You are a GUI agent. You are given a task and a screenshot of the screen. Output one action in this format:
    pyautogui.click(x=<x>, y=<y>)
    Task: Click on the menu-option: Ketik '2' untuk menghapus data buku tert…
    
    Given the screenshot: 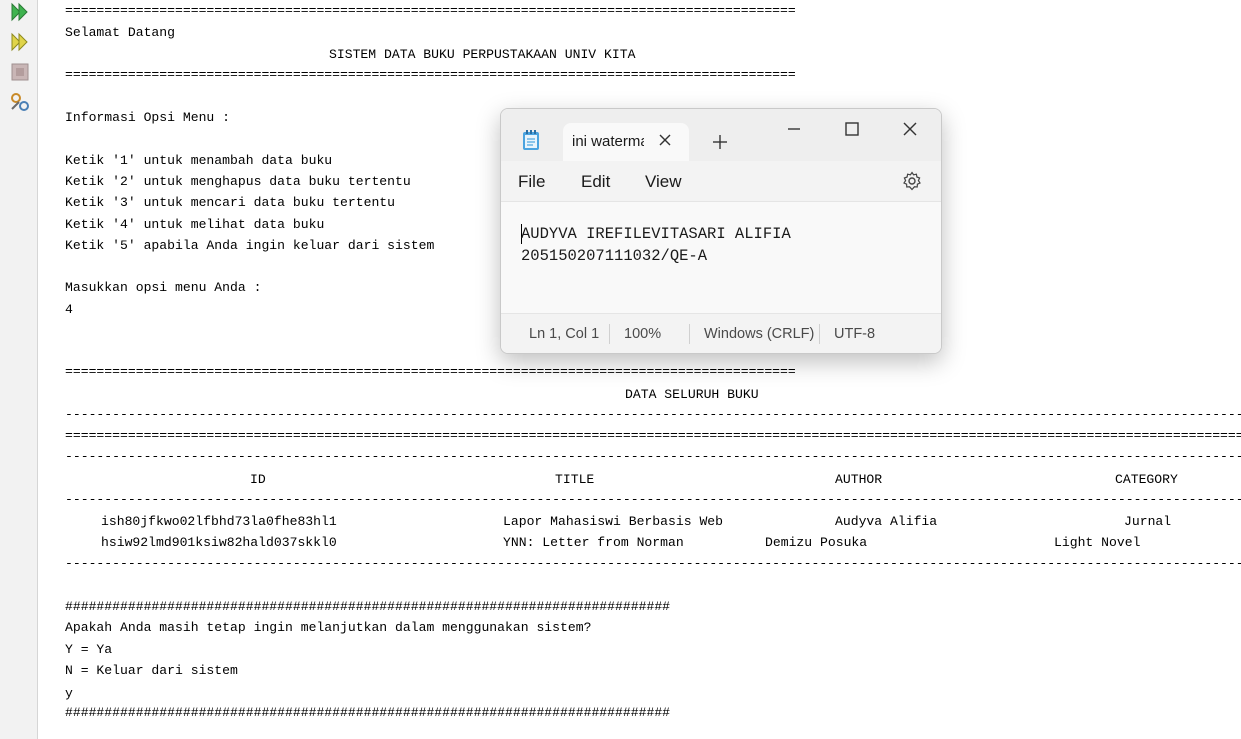 What is the action you would take?
    pyautogui.click(x=238, y=181)
    